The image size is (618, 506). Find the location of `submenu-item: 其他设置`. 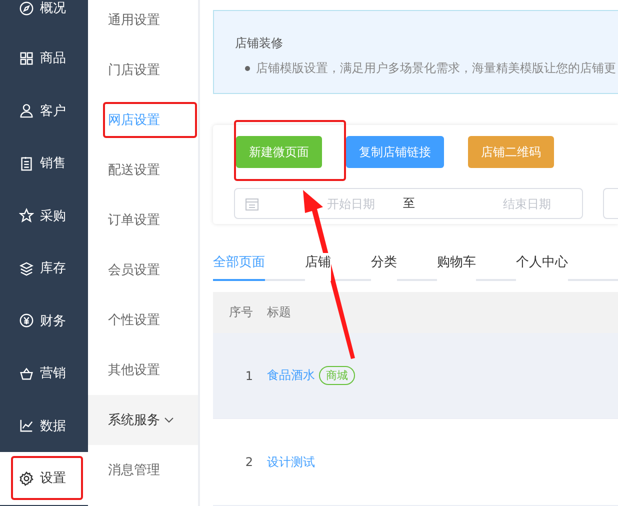

submenu-item: 其他设置 is located at coordinates (143, 370).